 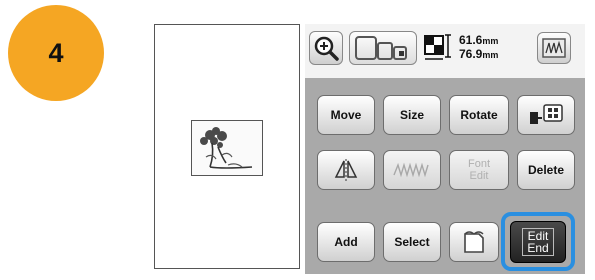 I want to click on move-label: Move, so click(x=346, y=115).